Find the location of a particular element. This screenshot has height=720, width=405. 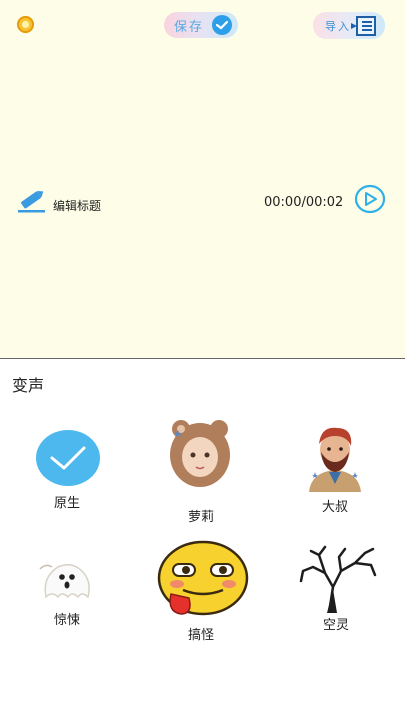

effect-label: 搞怪 is located at coordinates (201, 635).